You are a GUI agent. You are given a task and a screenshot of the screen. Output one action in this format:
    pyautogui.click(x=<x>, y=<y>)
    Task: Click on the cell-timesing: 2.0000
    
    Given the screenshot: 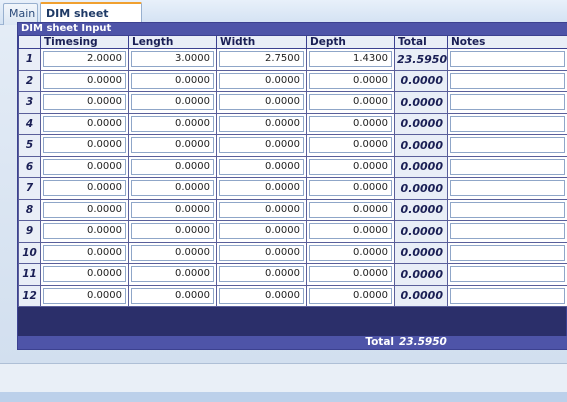 What is the action you would take?
    pyautogui.click(x=84, y=59)
    